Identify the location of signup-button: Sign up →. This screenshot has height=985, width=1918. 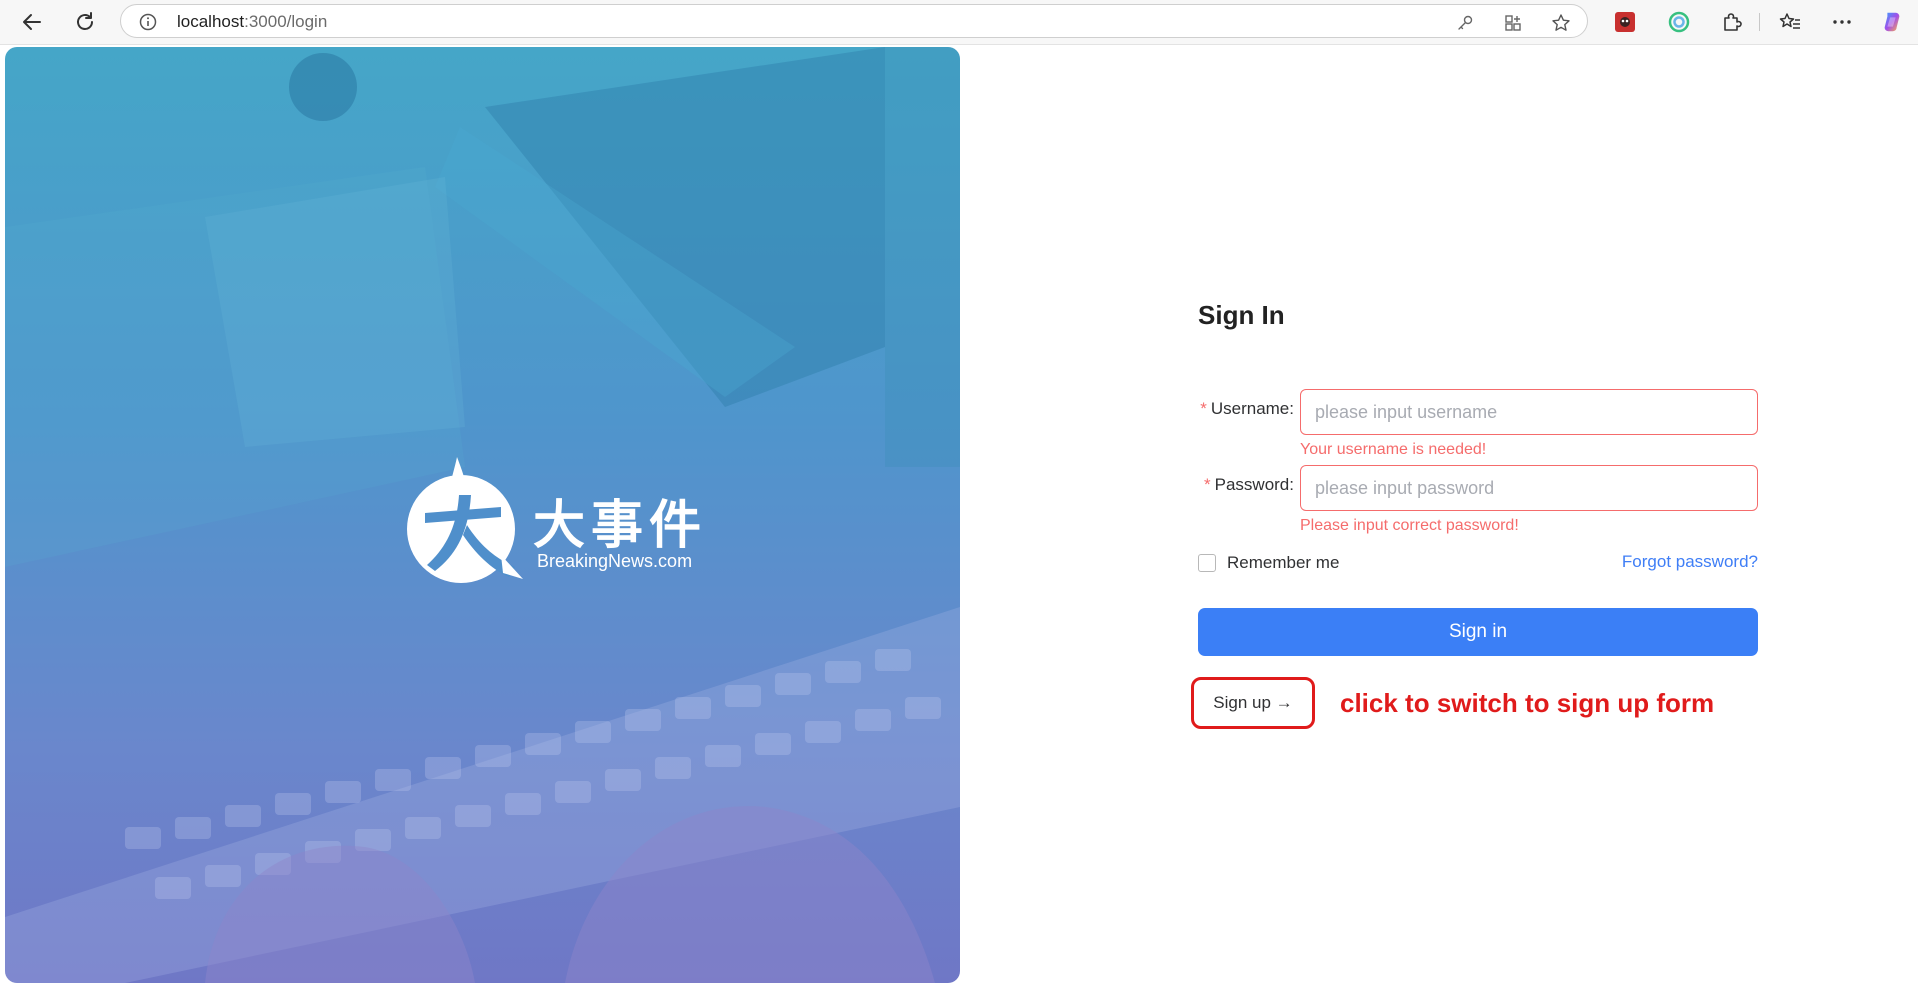
(1253, 703).